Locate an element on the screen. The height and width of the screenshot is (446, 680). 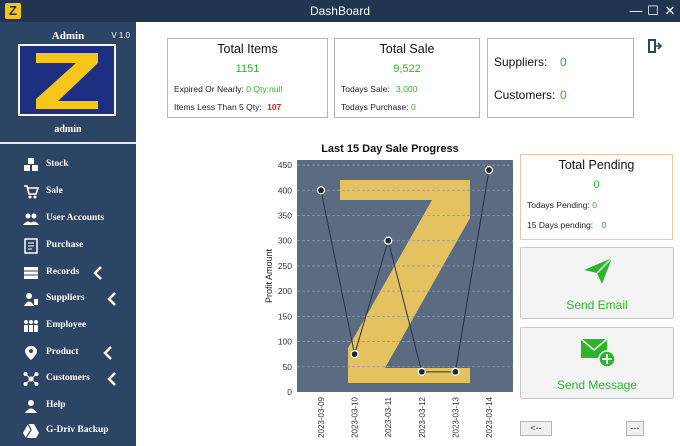
username-label: admin is located at coordinates (68, 129).